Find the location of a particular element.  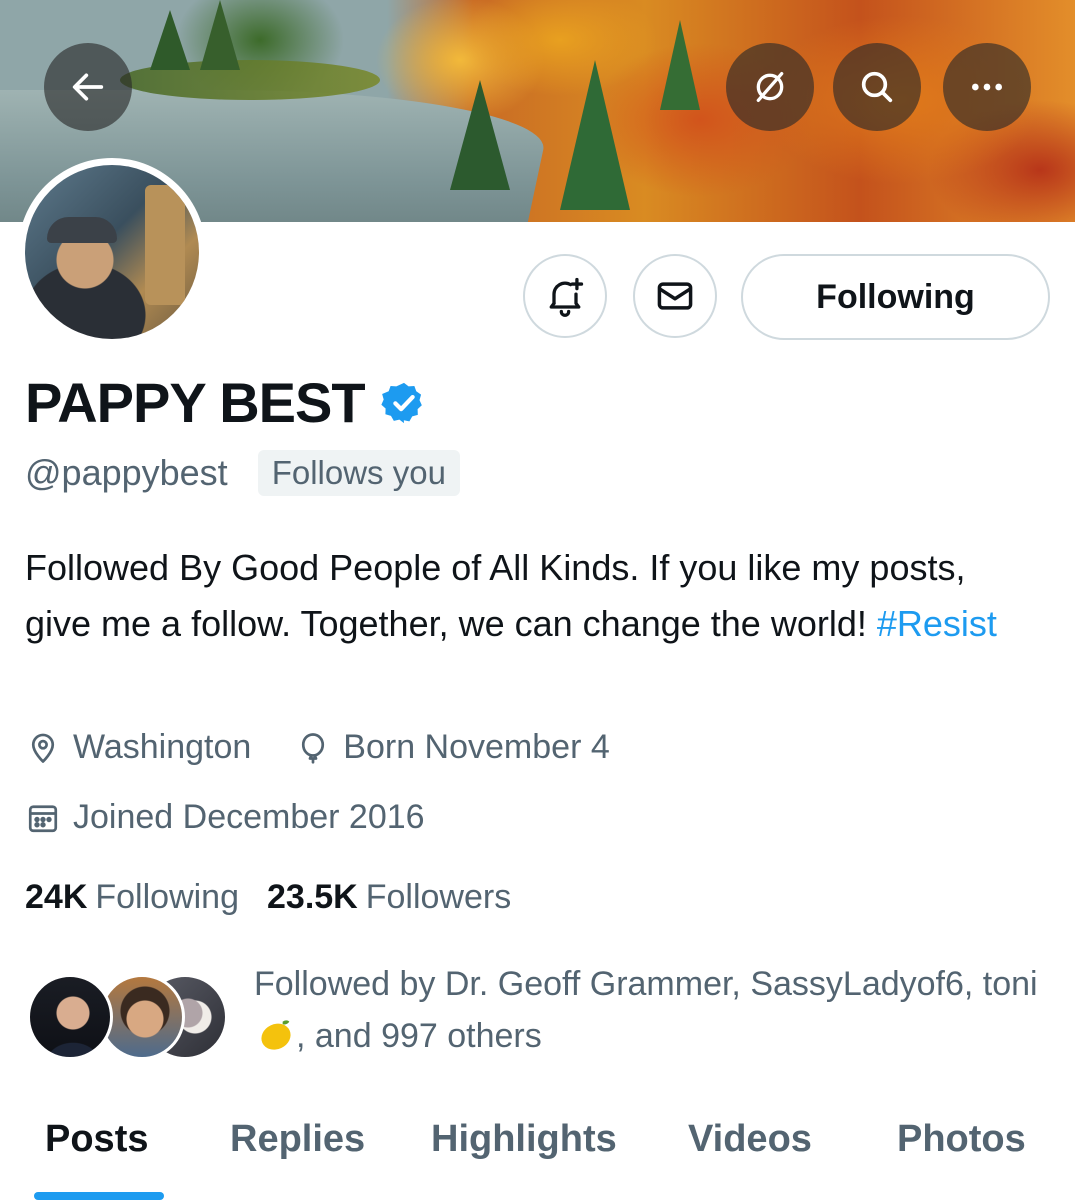

joined-text: Joined December 2016 is located at coordinates (249, 817).